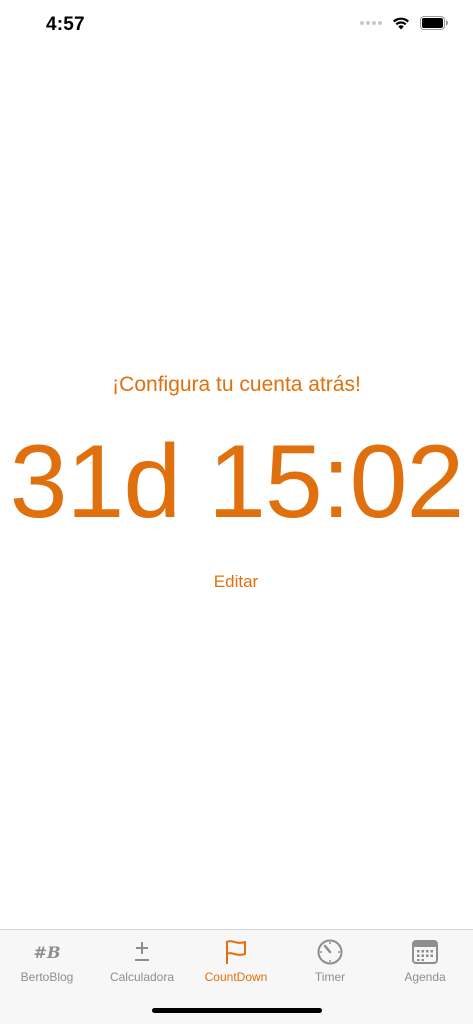  Describe the element at coordinates (47, 952) in the screenshot. I see `hash-b-icon: #B` at that location.